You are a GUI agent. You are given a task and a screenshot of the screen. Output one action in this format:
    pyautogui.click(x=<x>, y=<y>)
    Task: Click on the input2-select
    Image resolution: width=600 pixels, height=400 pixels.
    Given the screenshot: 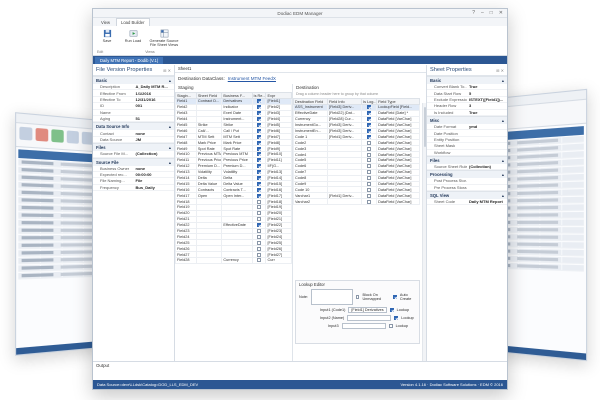 What is the action you would take?
    pyautogui.click(x=369, y=318)
    